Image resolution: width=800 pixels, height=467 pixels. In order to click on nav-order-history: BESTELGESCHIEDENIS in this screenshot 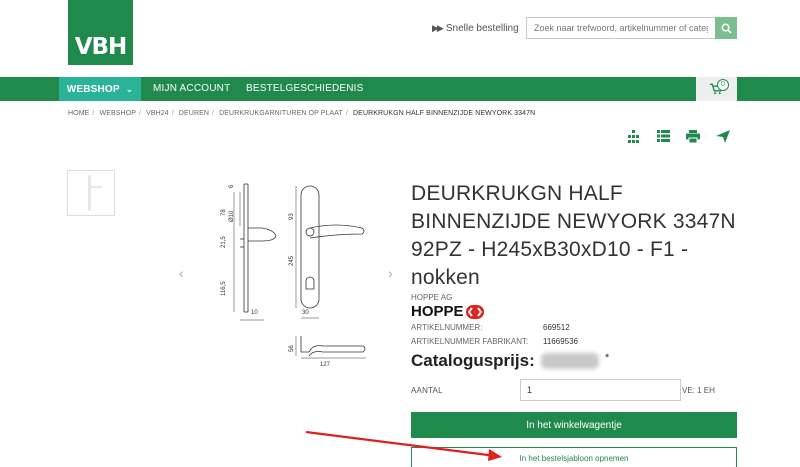, I will do `click(305, 89)`.